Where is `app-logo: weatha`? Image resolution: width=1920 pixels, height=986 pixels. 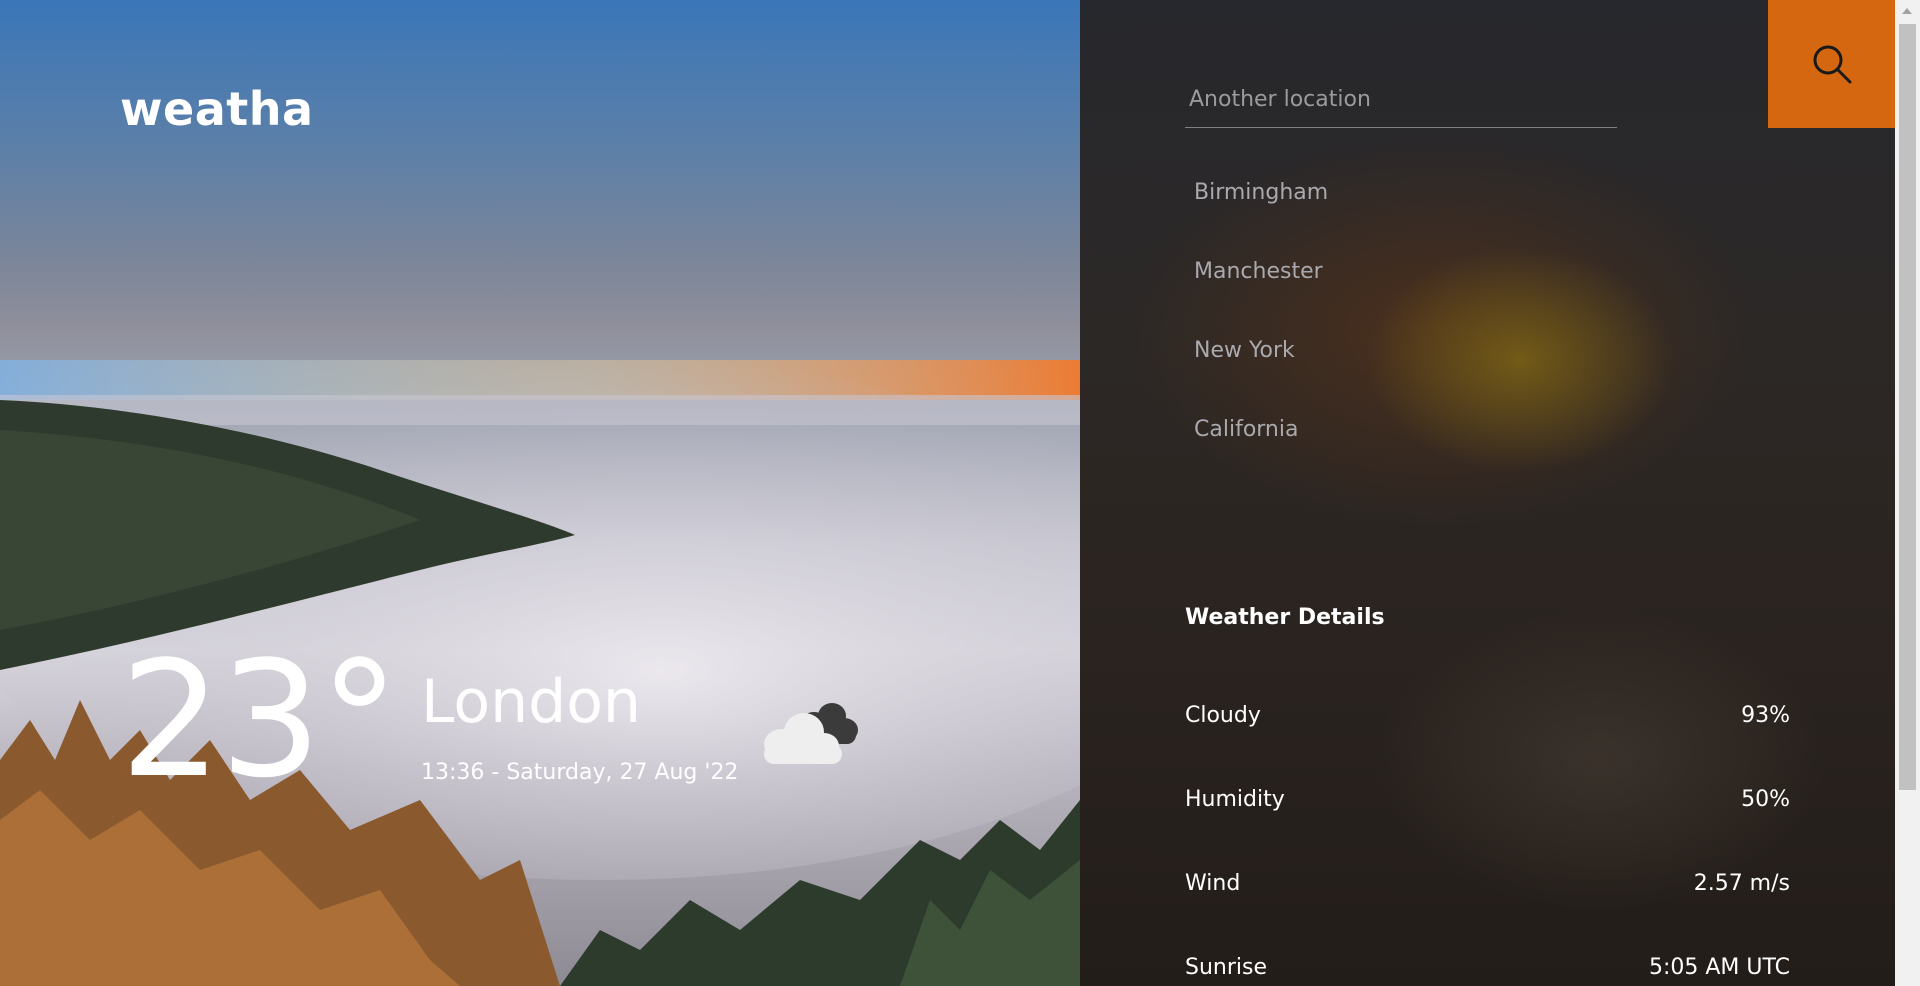 app-logo: weatha is located at coordinates (217, 109).